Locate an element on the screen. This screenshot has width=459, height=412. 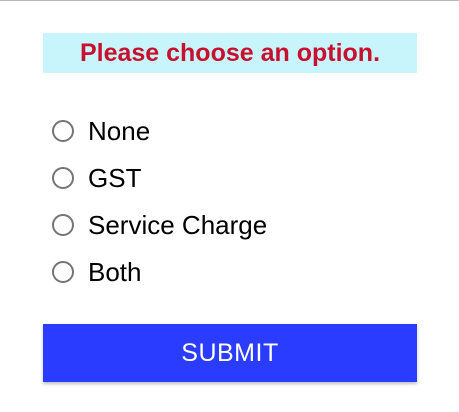
option-label: None is located at coordinates (119, 130).